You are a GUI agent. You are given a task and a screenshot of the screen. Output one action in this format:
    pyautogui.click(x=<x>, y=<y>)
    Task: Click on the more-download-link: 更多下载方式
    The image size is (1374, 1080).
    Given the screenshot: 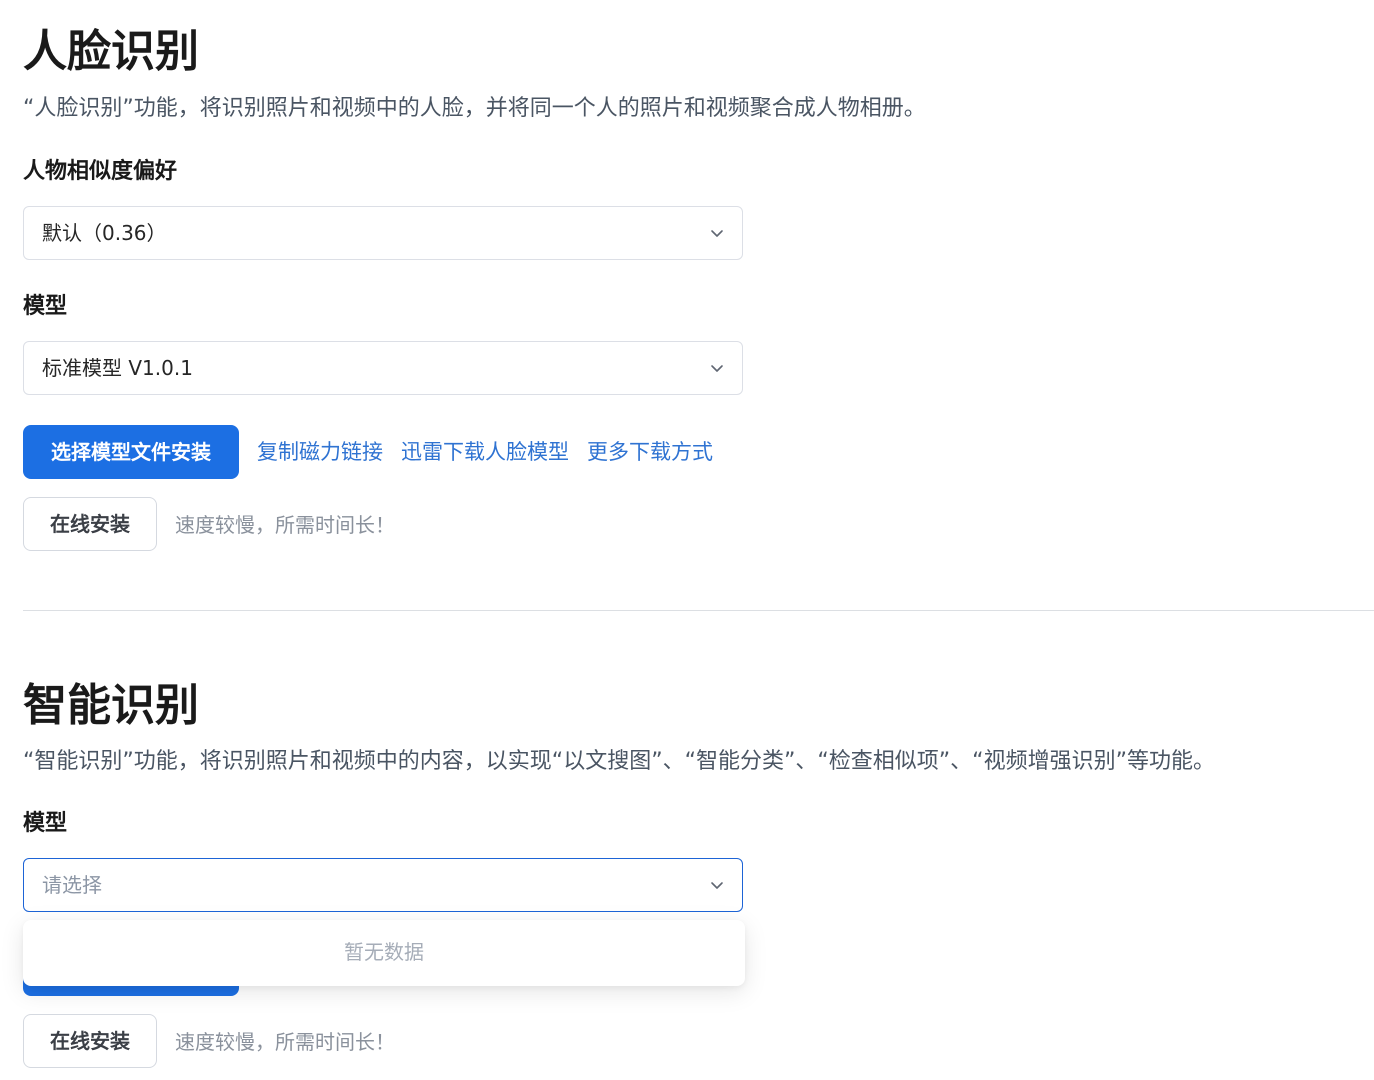 What is the action you would take?
    pyautogui.click(x=650, y=452)
    